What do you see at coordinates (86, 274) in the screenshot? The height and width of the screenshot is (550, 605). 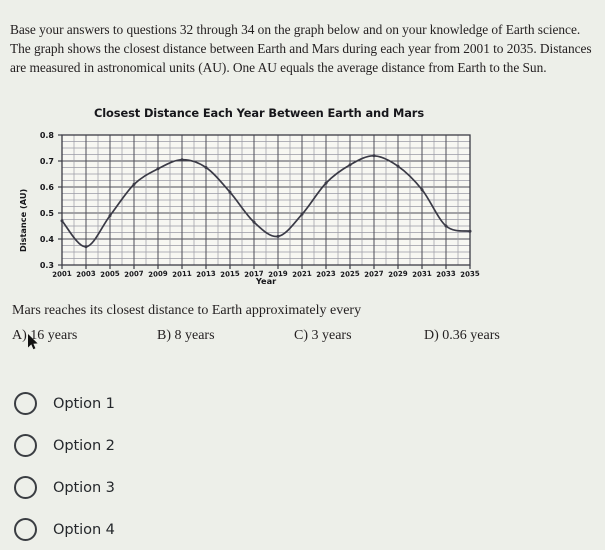 I see `x-tick-label: 2003` at bounding box center [86, 274].